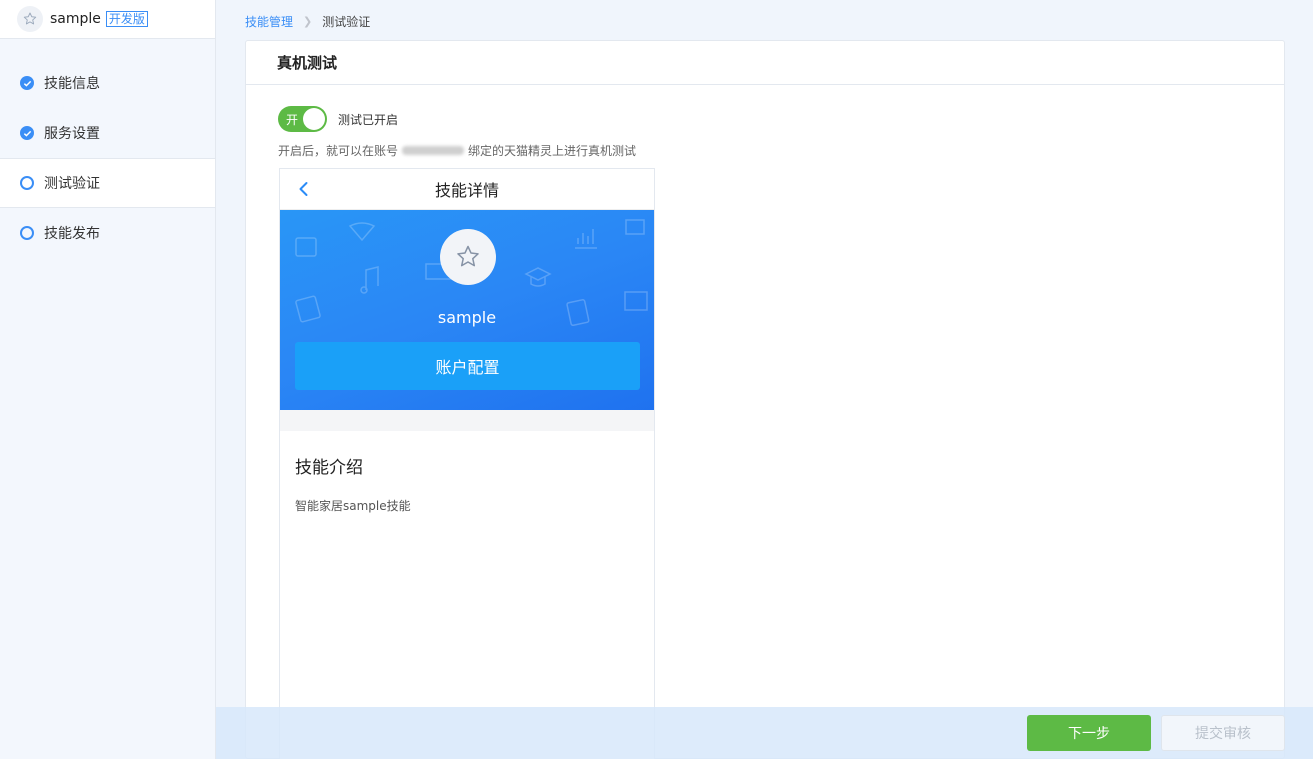 The width and height of the screenshot is (1313, 759). I want to click on skill-logo, so click(468, 257).